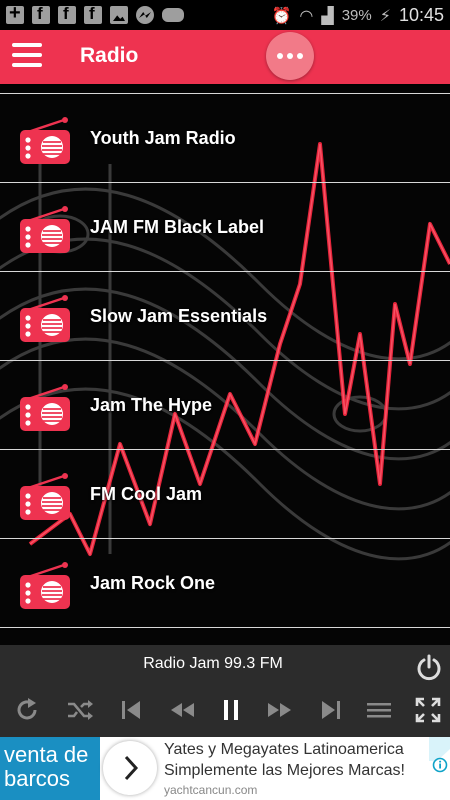  I want to click on ad-headline: Simplemente las Mejores Marcas!, so click(284, 771).